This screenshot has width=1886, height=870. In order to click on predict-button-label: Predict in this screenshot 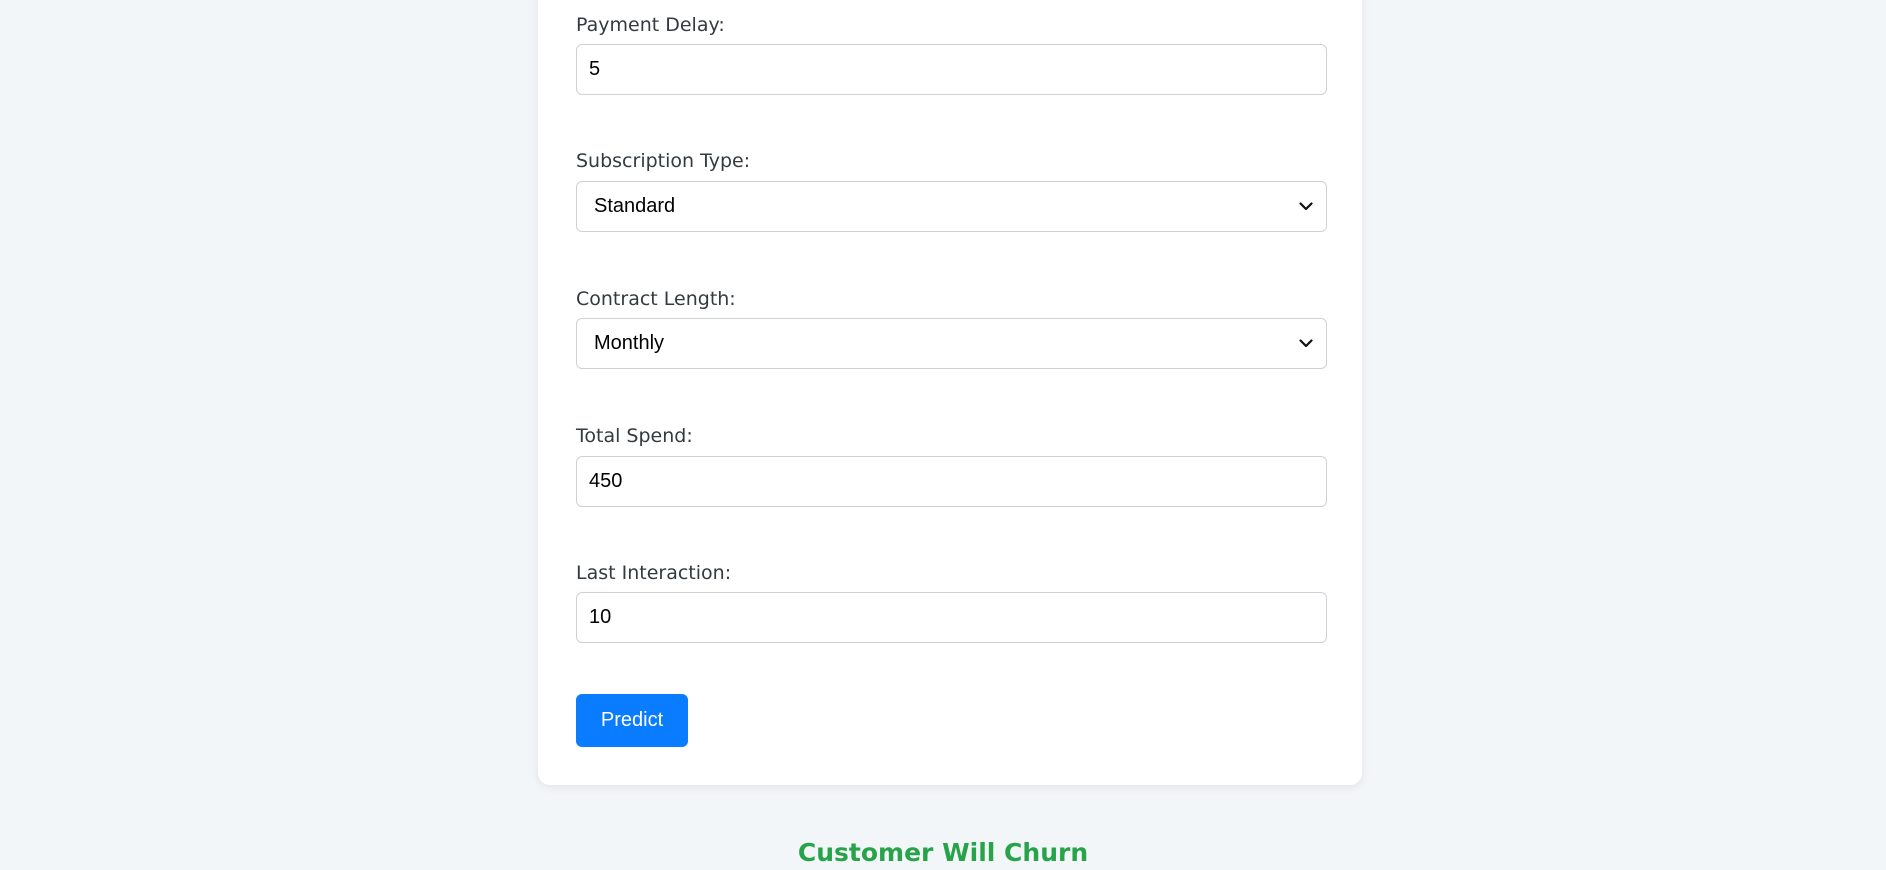, I will do `click(632, 720)`.